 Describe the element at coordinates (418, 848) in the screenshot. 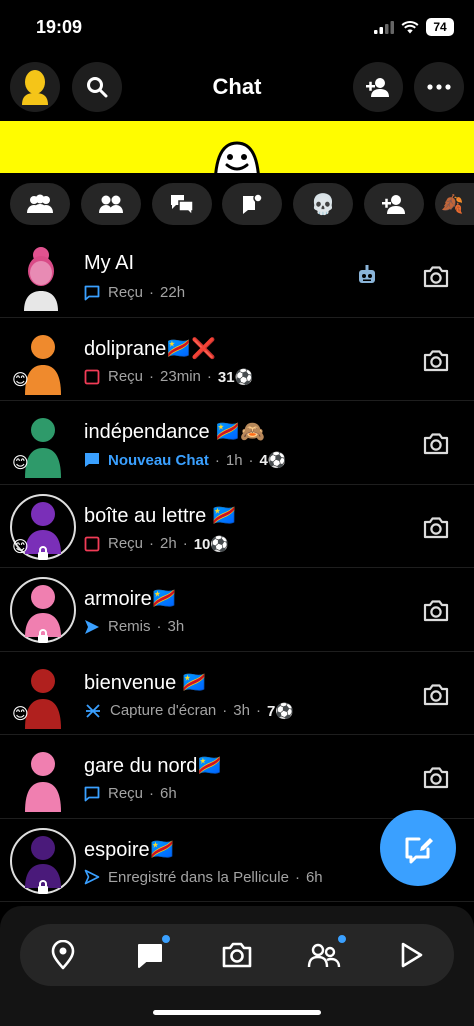

I see `new-chat-button` at that location.